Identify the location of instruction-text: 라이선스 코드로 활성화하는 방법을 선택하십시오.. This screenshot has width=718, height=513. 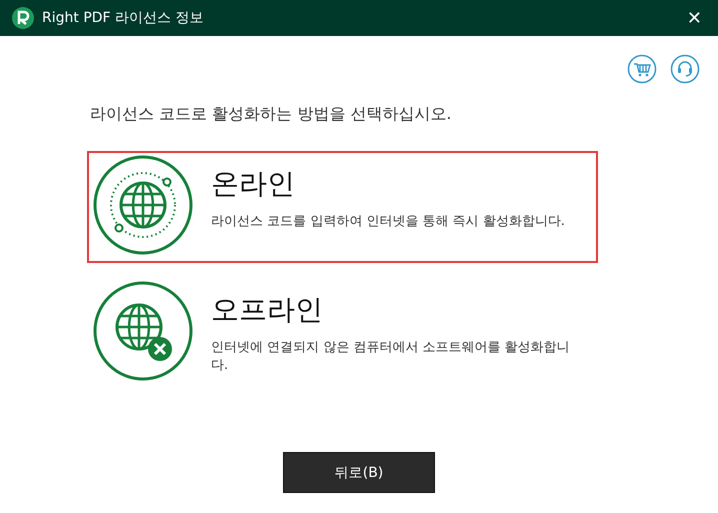
(271, 114).